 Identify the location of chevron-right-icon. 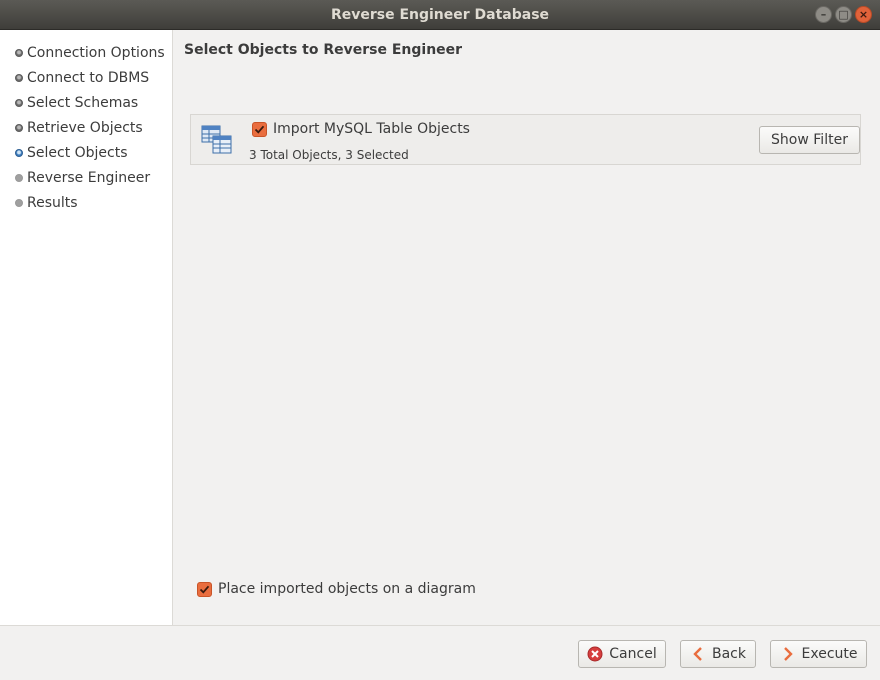
(788, 654).